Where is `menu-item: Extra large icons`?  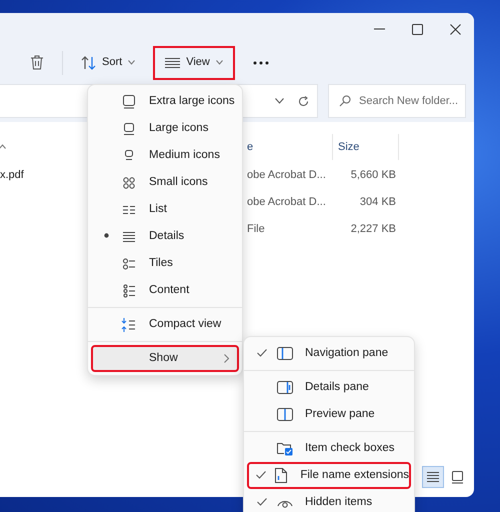 menu-item: Extra large icons is located at coordinates (165, 101).